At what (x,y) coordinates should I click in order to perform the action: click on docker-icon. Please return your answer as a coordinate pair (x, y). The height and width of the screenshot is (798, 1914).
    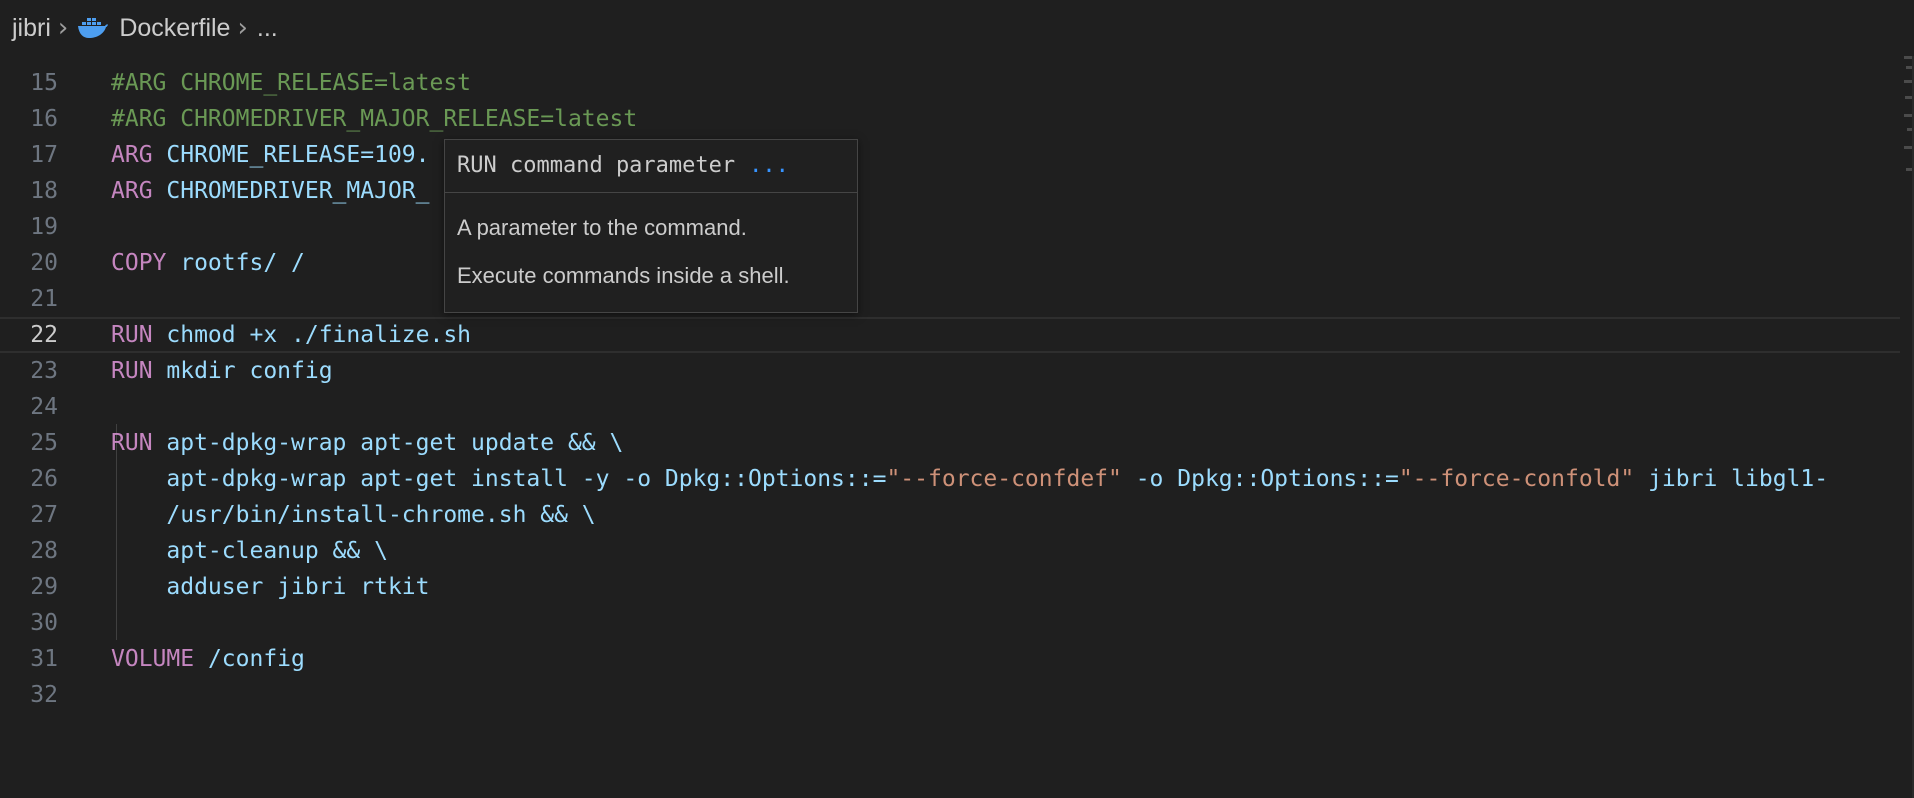
    Looking at the image, I should click on (93, 28).